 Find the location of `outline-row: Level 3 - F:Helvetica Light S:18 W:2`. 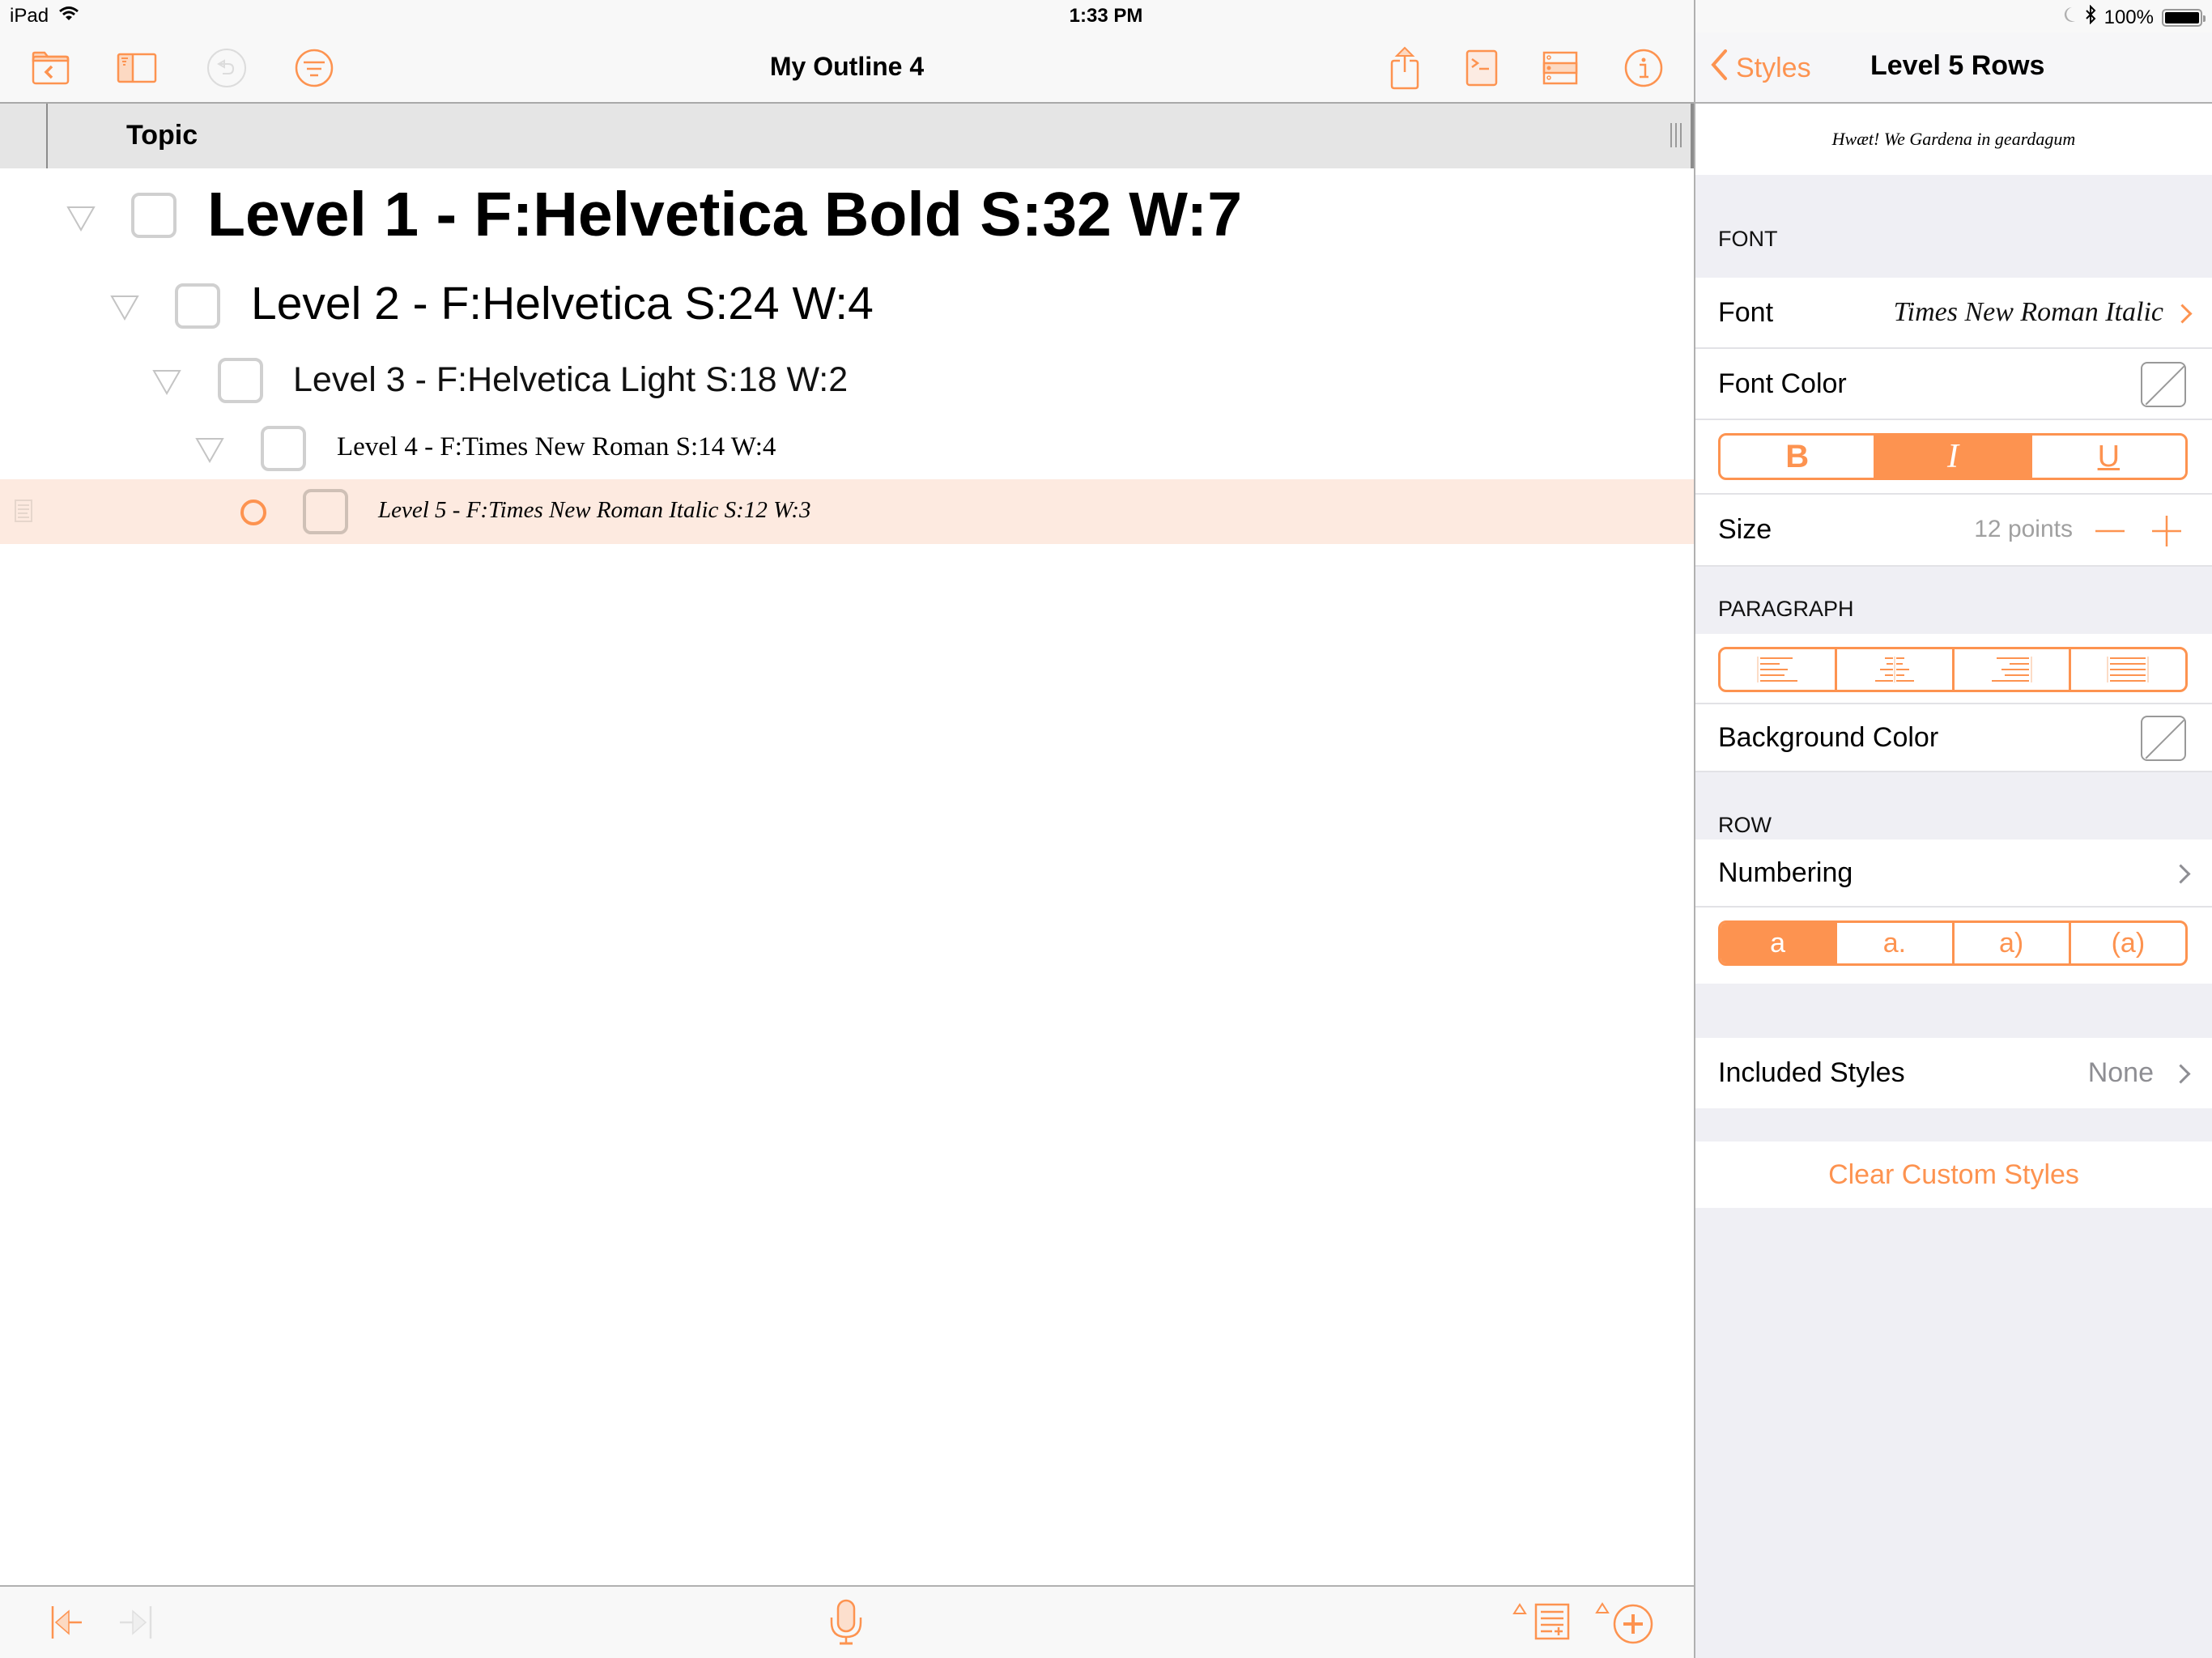

outline-row: Level 3 - F:Helvetica Light S:18 W:2 is located at coordinates (847, 379).